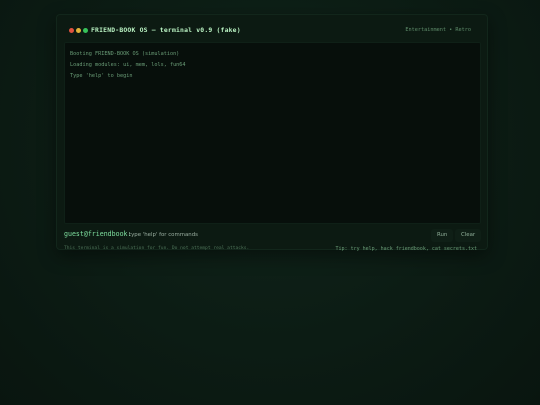 The image size is (540, 405). What do you see at coordinates (128, 65) in the screenshot?
I see `terminal-line: Loading modules: ui, mem, lols, fun64` at bounding box center [128, 65].